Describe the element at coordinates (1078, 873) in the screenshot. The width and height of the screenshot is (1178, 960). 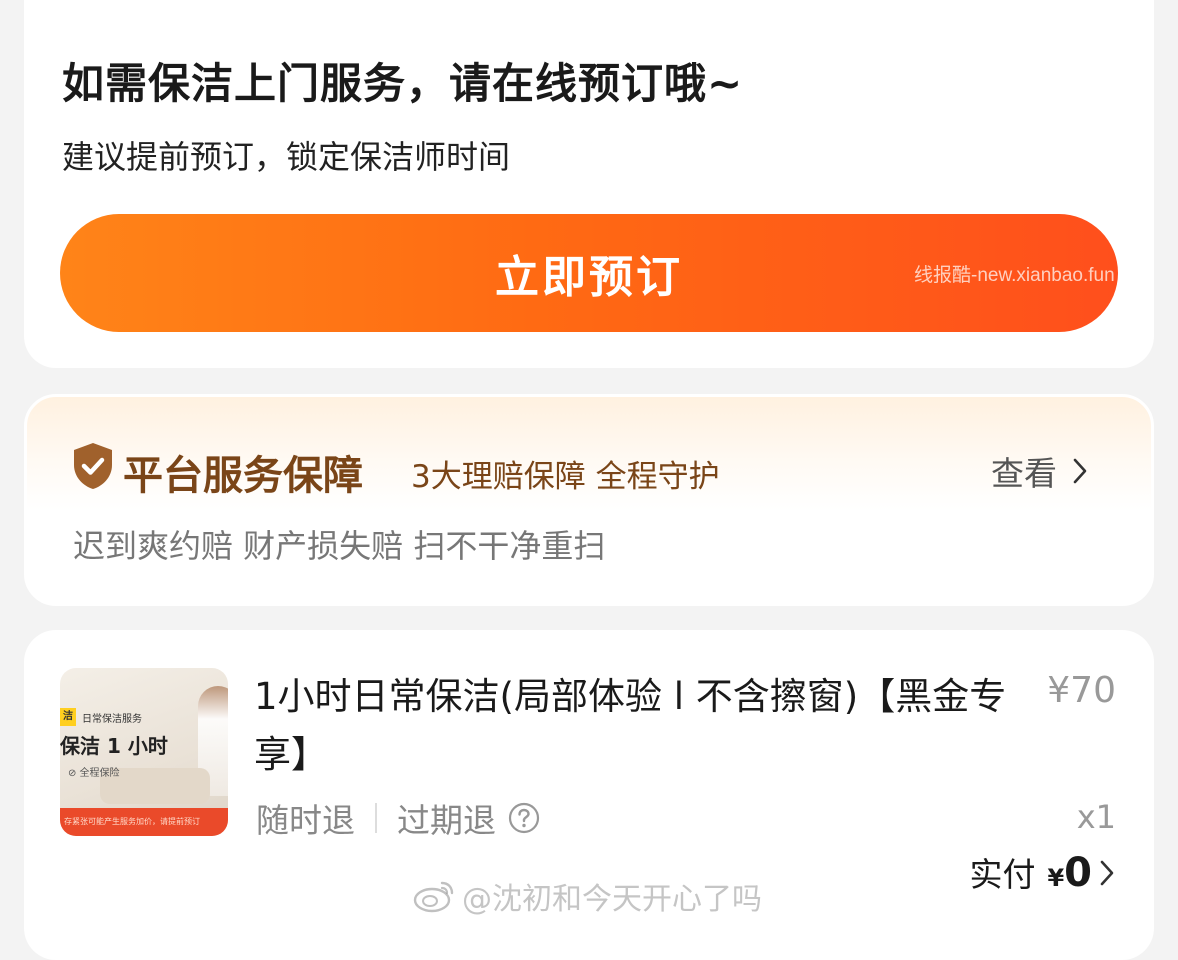
I see `paid-amount: 0` at that location.